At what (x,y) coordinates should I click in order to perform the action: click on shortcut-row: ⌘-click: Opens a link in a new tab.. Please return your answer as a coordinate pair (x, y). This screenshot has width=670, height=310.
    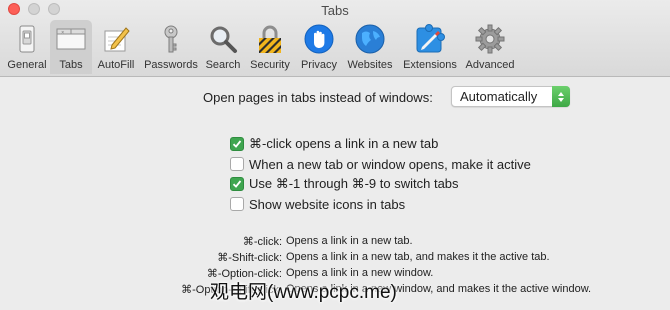
    Looking at the image, I should click on (335, 243).